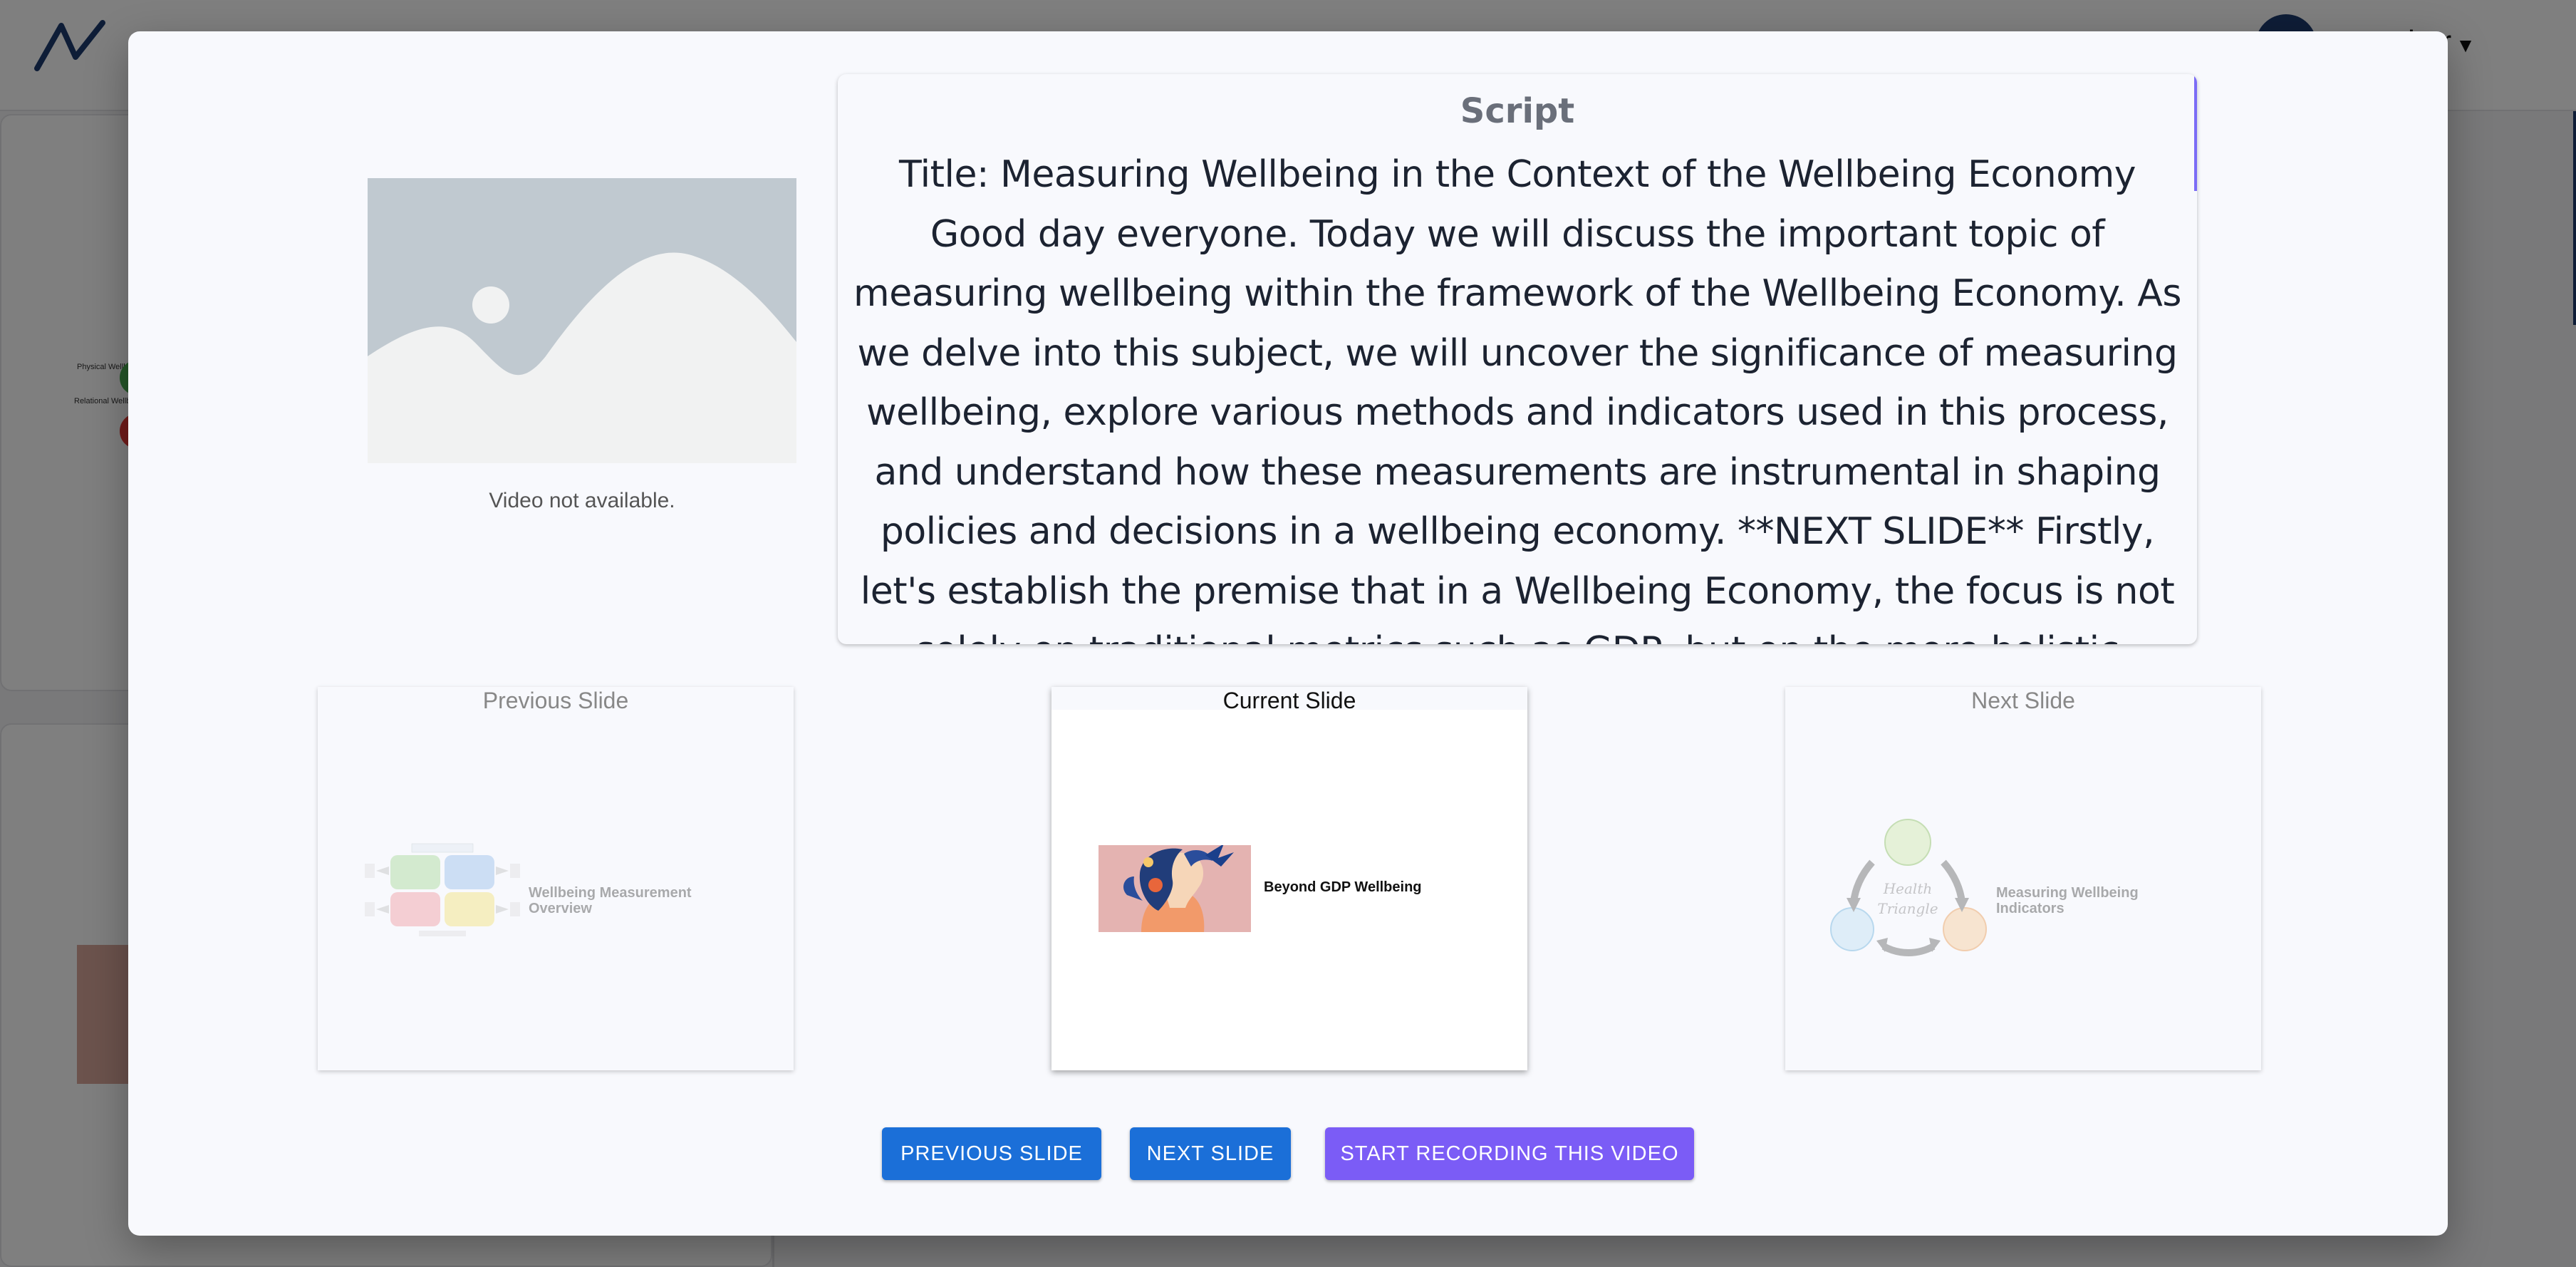 The height and width of the screenshot is (1267, 2576). I want to click on video-placeholder, so click(582, 320).